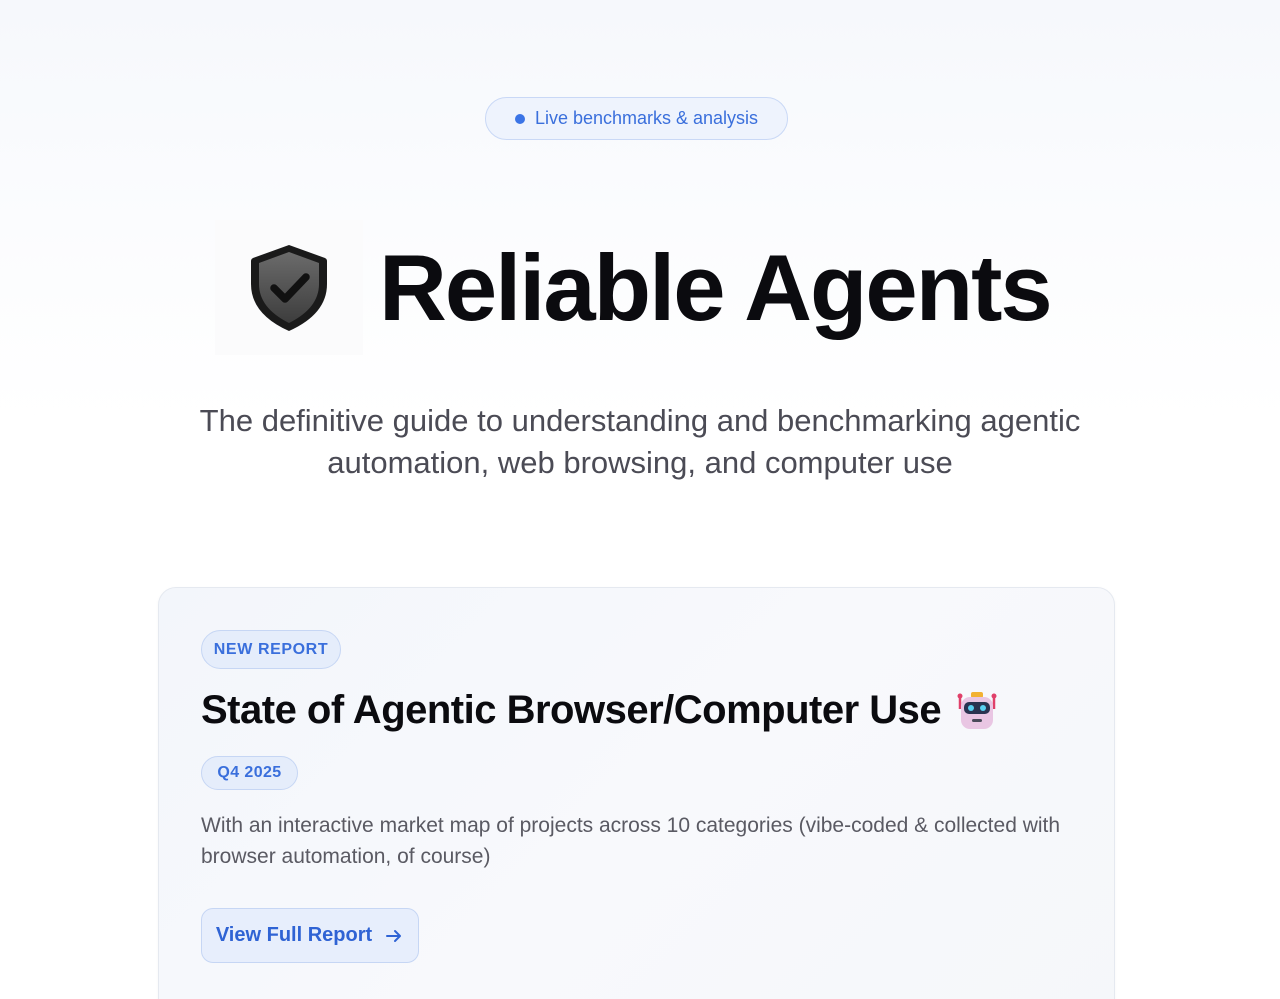 The image size is (1280, 999). Describe the element at coordinates (519, 118) in the screenshot. I see `live-dot-icon` at that location.